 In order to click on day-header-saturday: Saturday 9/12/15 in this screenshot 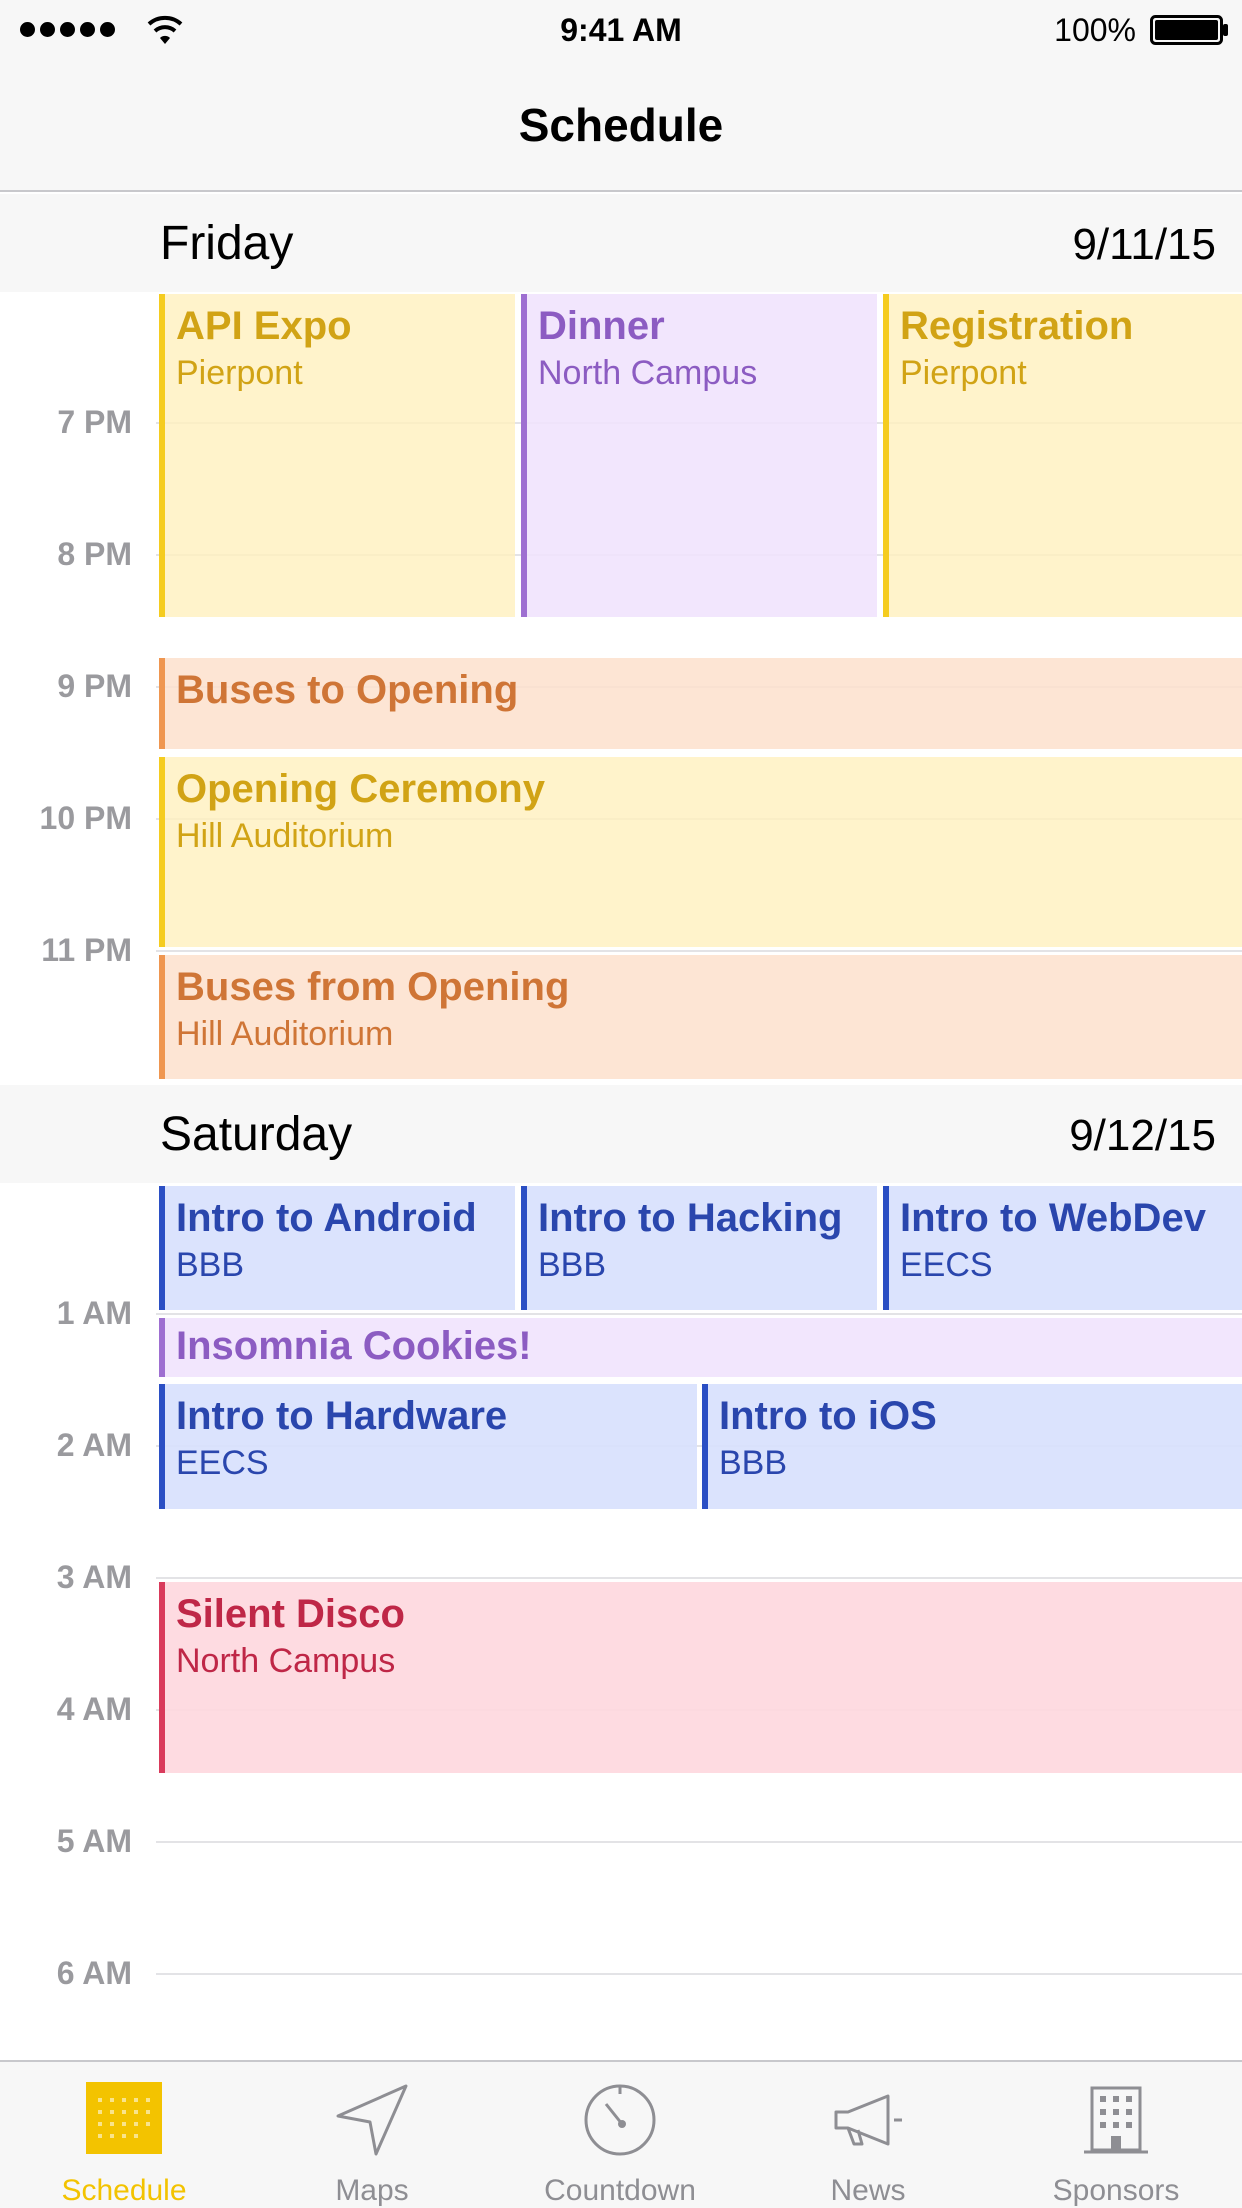, I will do `click(621, 1134)`.